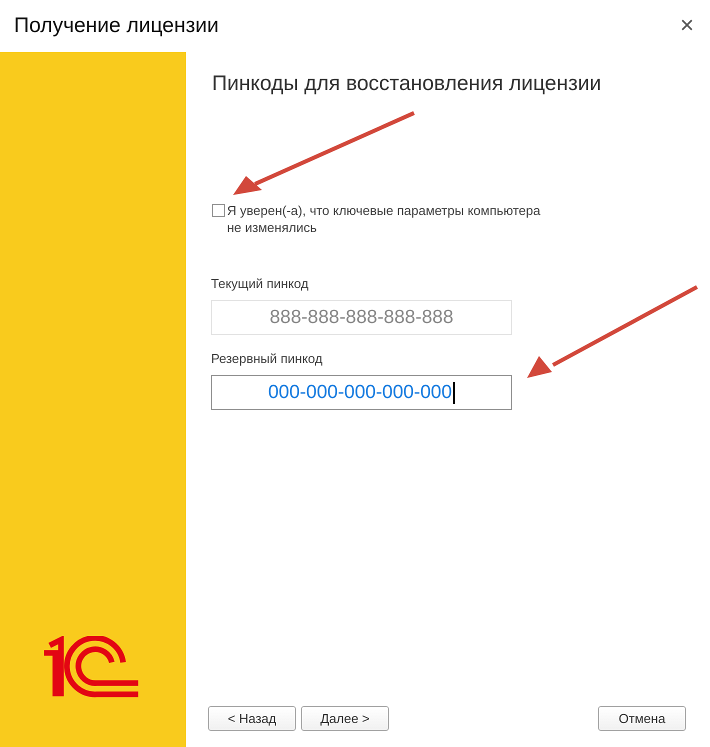  Describe the element at coordinates (260, 283) in the screenshot. I see `field-label: Текущий пинкод` at that location.